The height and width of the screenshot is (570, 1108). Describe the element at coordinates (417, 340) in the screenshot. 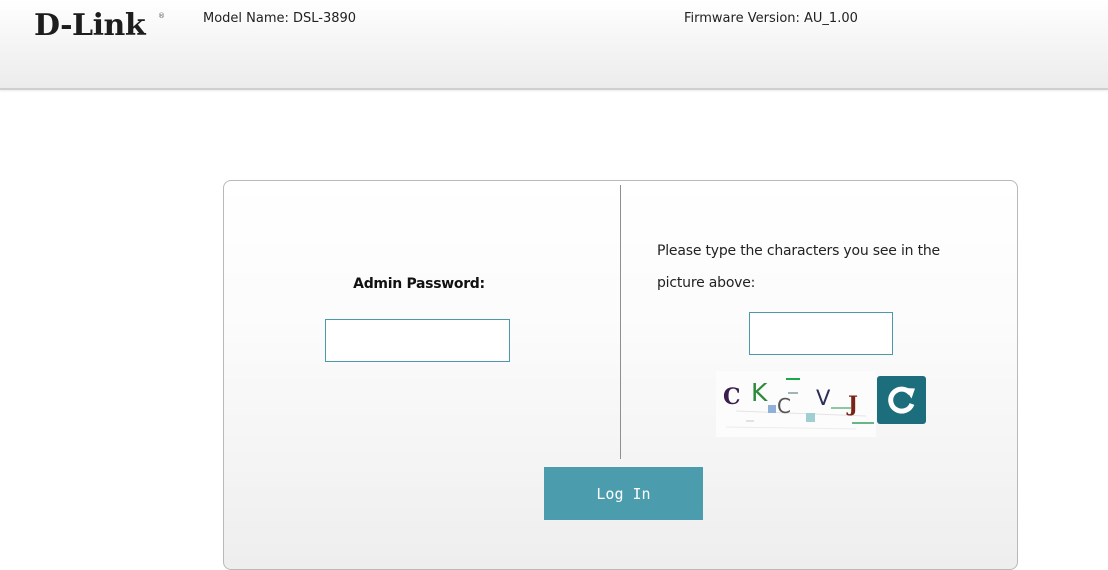

I see `admin-password-input` at that location.